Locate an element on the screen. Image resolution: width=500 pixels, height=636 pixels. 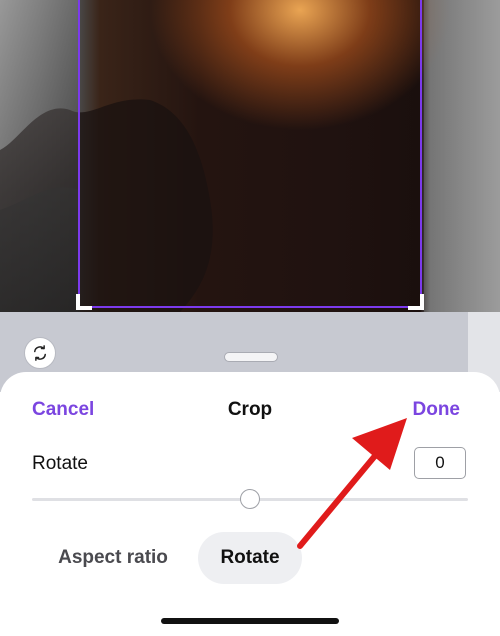
crop-handle-bottom-left is located at coordinates (84, 302).